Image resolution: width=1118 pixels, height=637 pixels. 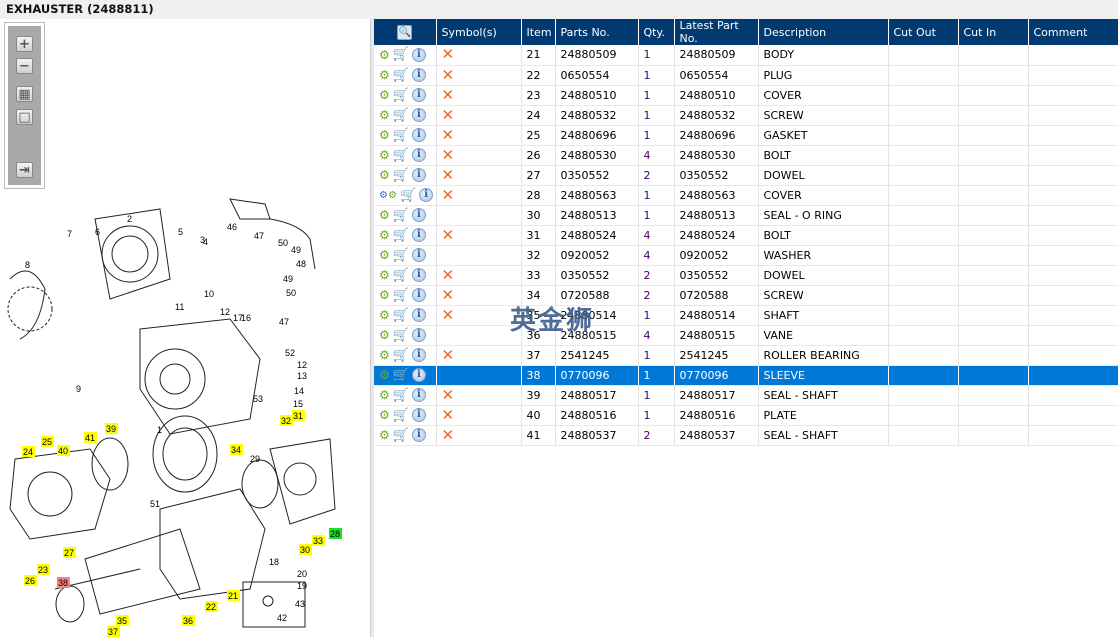 I want to click on callout-51: 51, so click(x=155, y=504).